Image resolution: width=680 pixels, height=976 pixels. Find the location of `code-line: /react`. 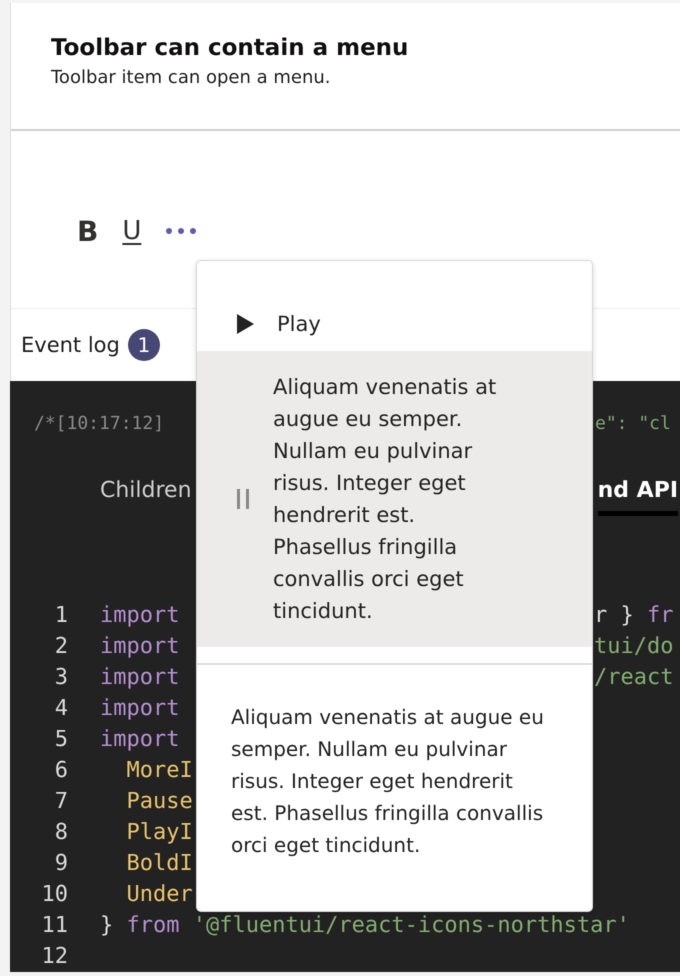

code-line: /react is located at coordinates (634, 678).